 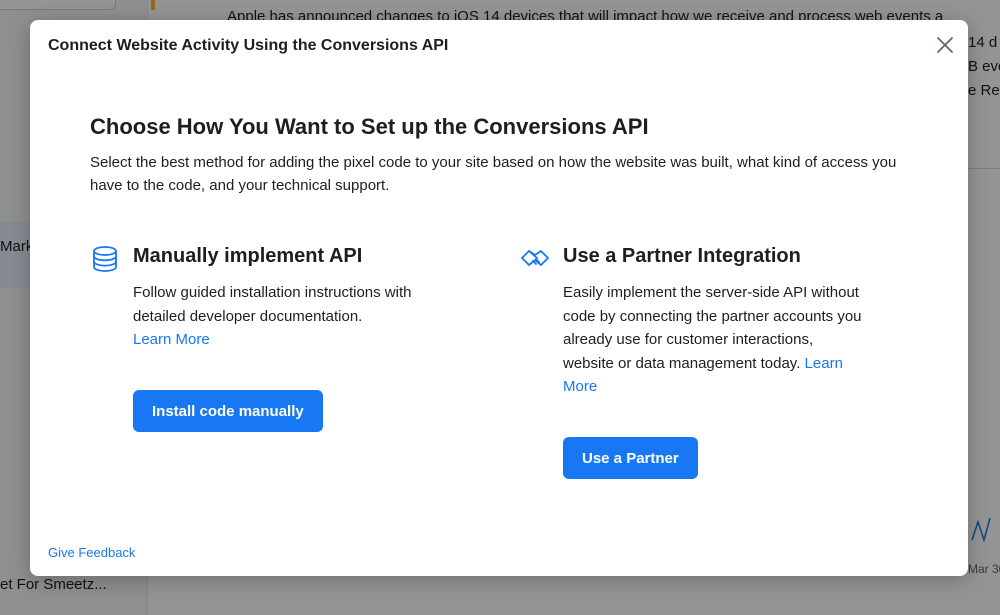 I want to click on close-button, so click(x=945, y=45).